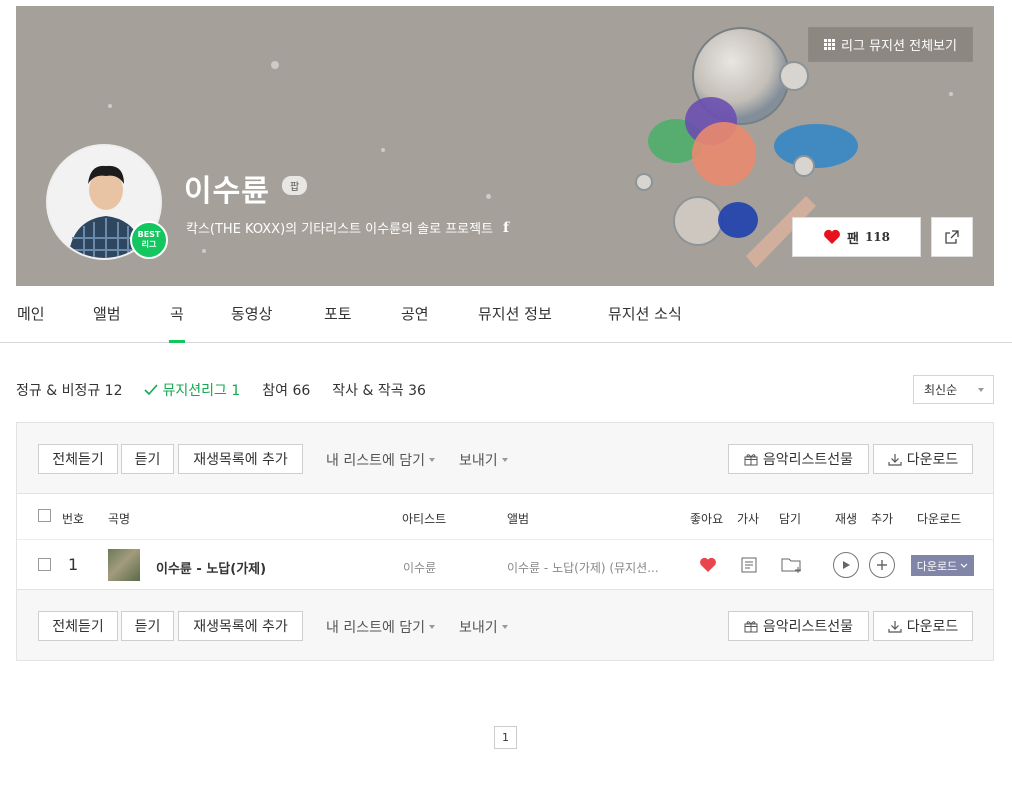 This screenshot has height=802, width=1012. What do you see at coordinates (69, 390) in the screenshot?
I see `filter-regular: 정규 & 비정규 12` at bounding box center [69, 390].